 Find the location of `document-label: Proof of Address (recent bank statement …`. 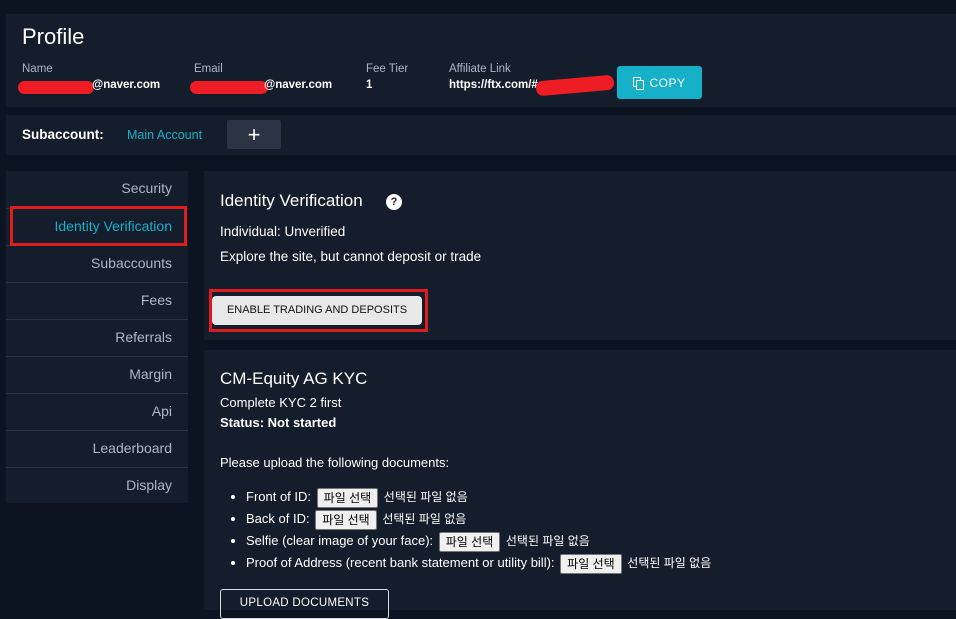

document-label: Proof of Address (recent bank statement … is located at coordinates (400, 562).